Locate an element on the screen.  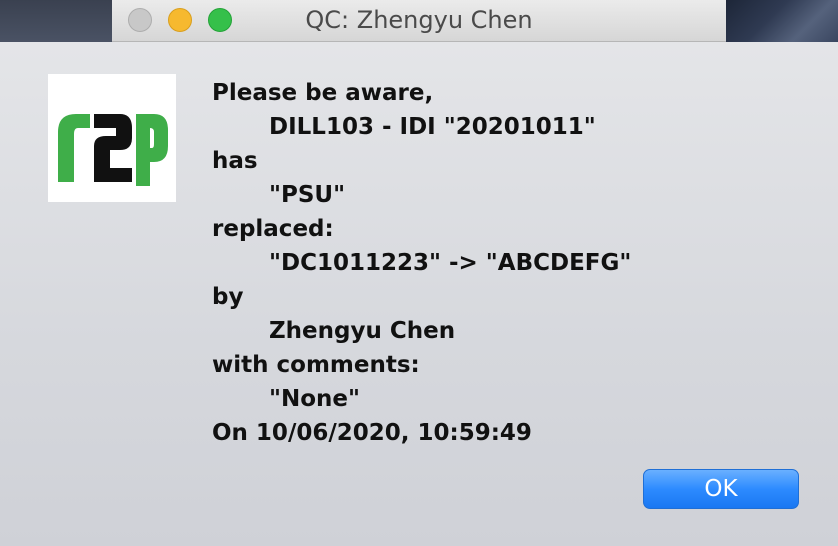
r2p-logo-icon is located at coordinates (113, 150).